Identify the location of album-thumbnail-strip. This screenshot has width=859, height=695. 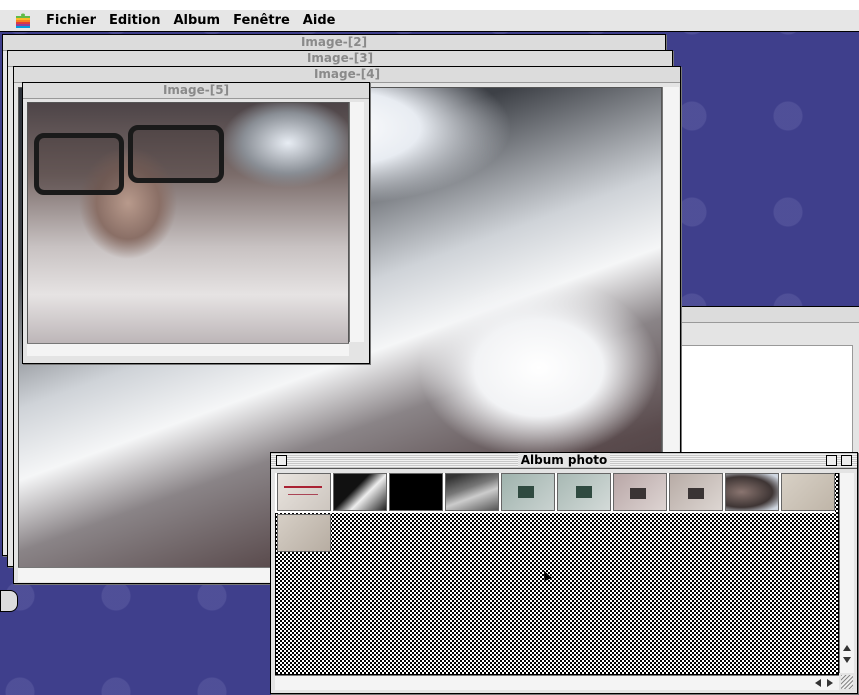
(555, 493).